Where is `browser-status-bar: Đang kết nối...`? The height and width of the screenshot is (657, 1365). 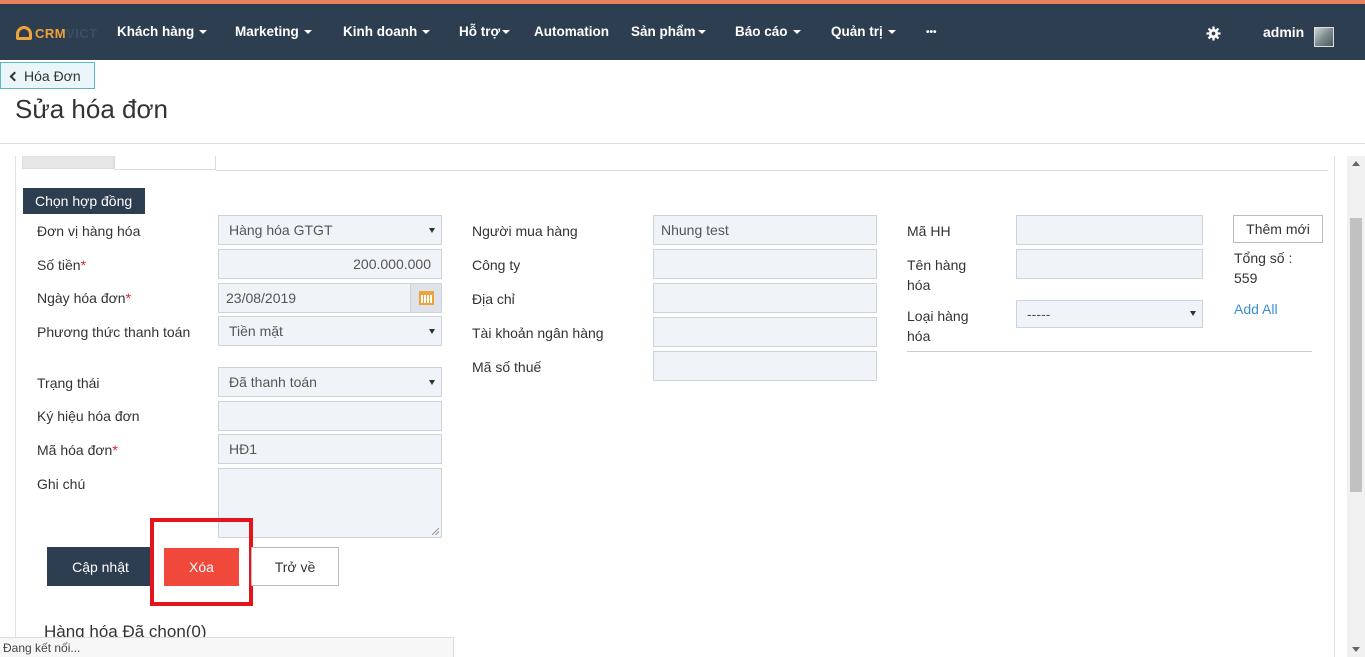
browser-status-bar: Đang kết nối... is located at coordinates (227, 647).